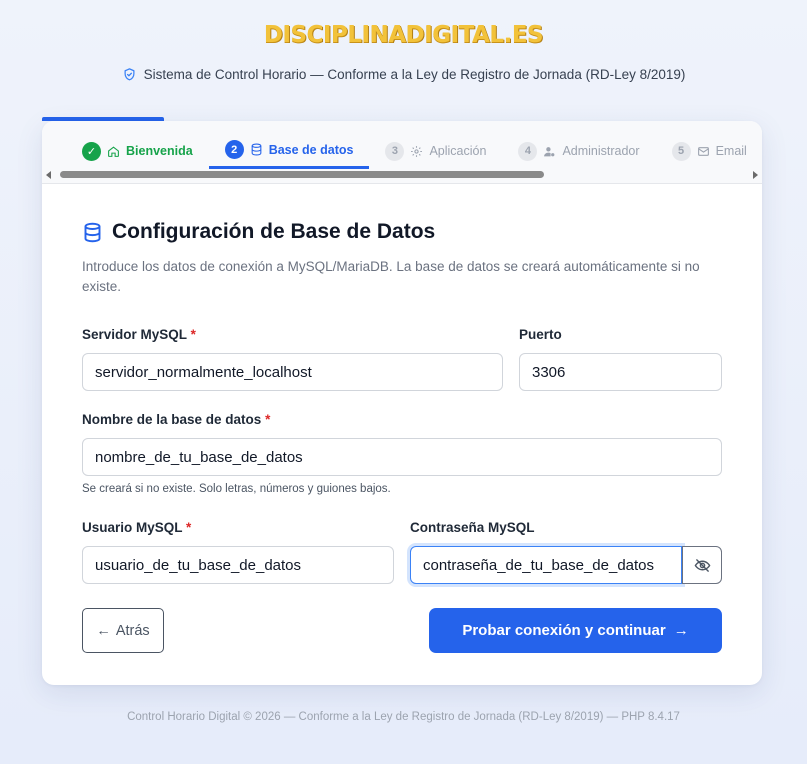 Image resolution: width=807 pixels, height=764 pixels. I want to click on scroll-right-icon, so click(755, 175).